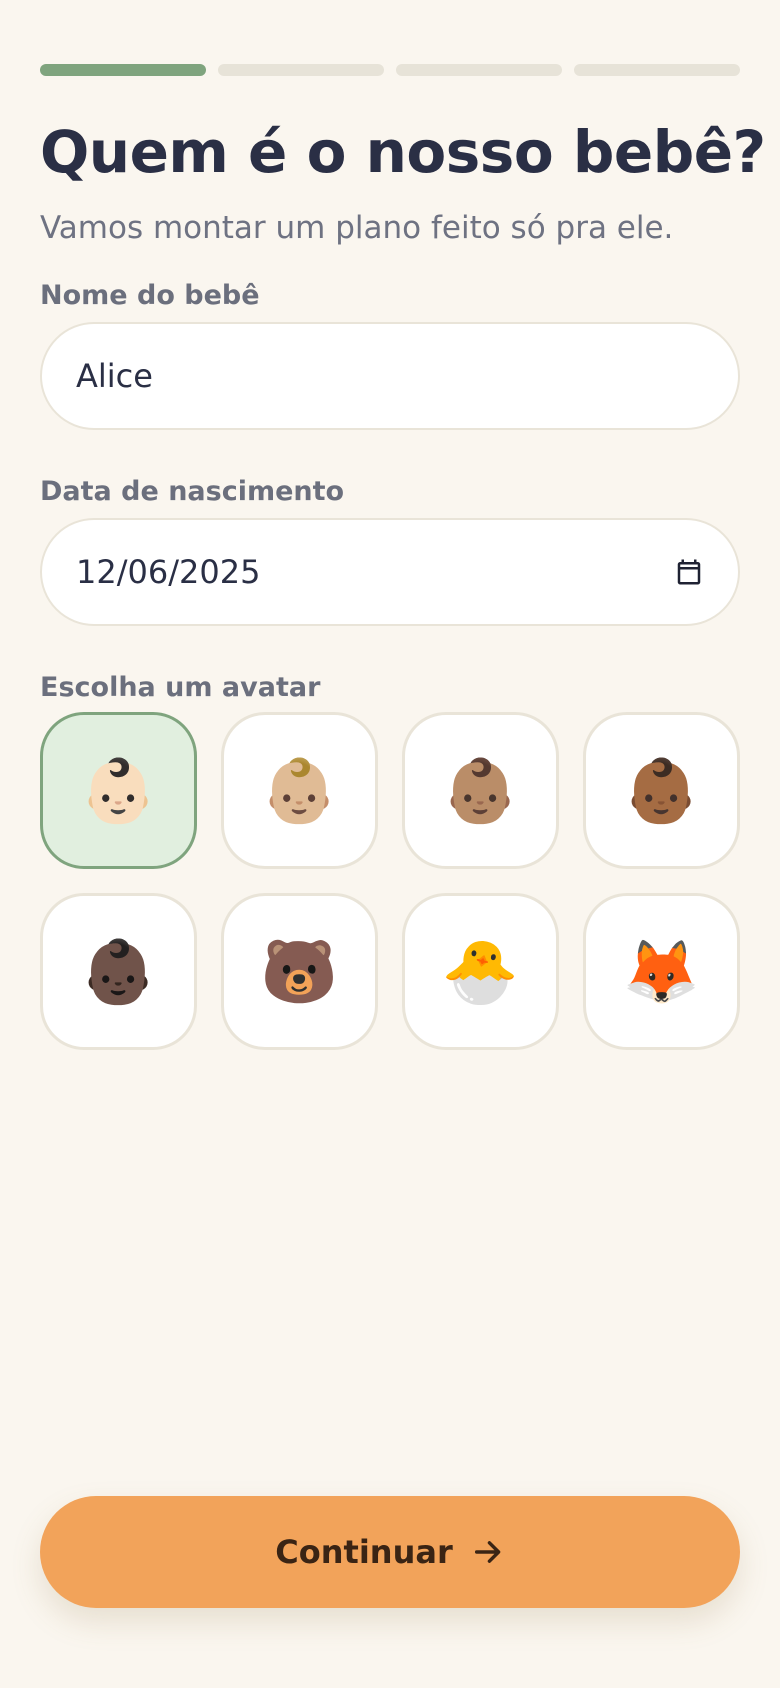 The height and width of the screenshot is (1688, 780). I want to click on continue-button-label: Continuar, so click(364, 1552).